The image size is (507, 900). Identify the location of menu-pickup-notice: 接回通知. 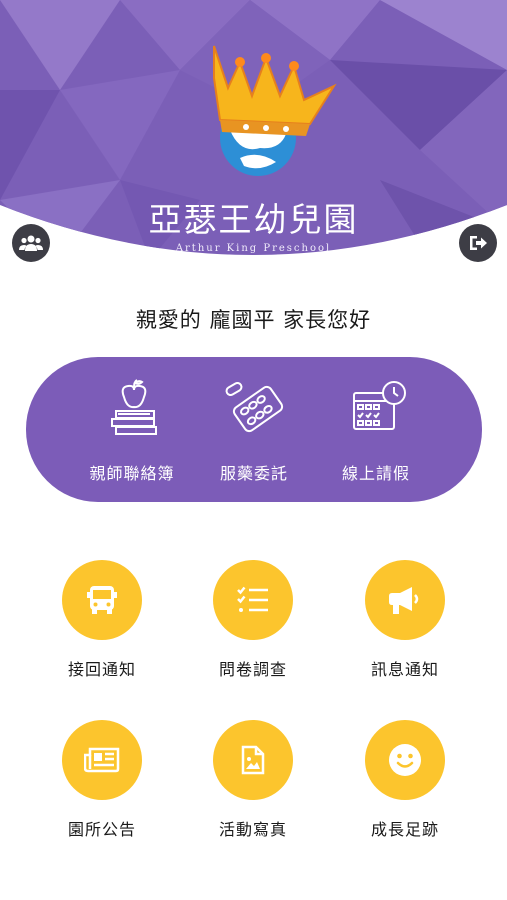
(102, 630).